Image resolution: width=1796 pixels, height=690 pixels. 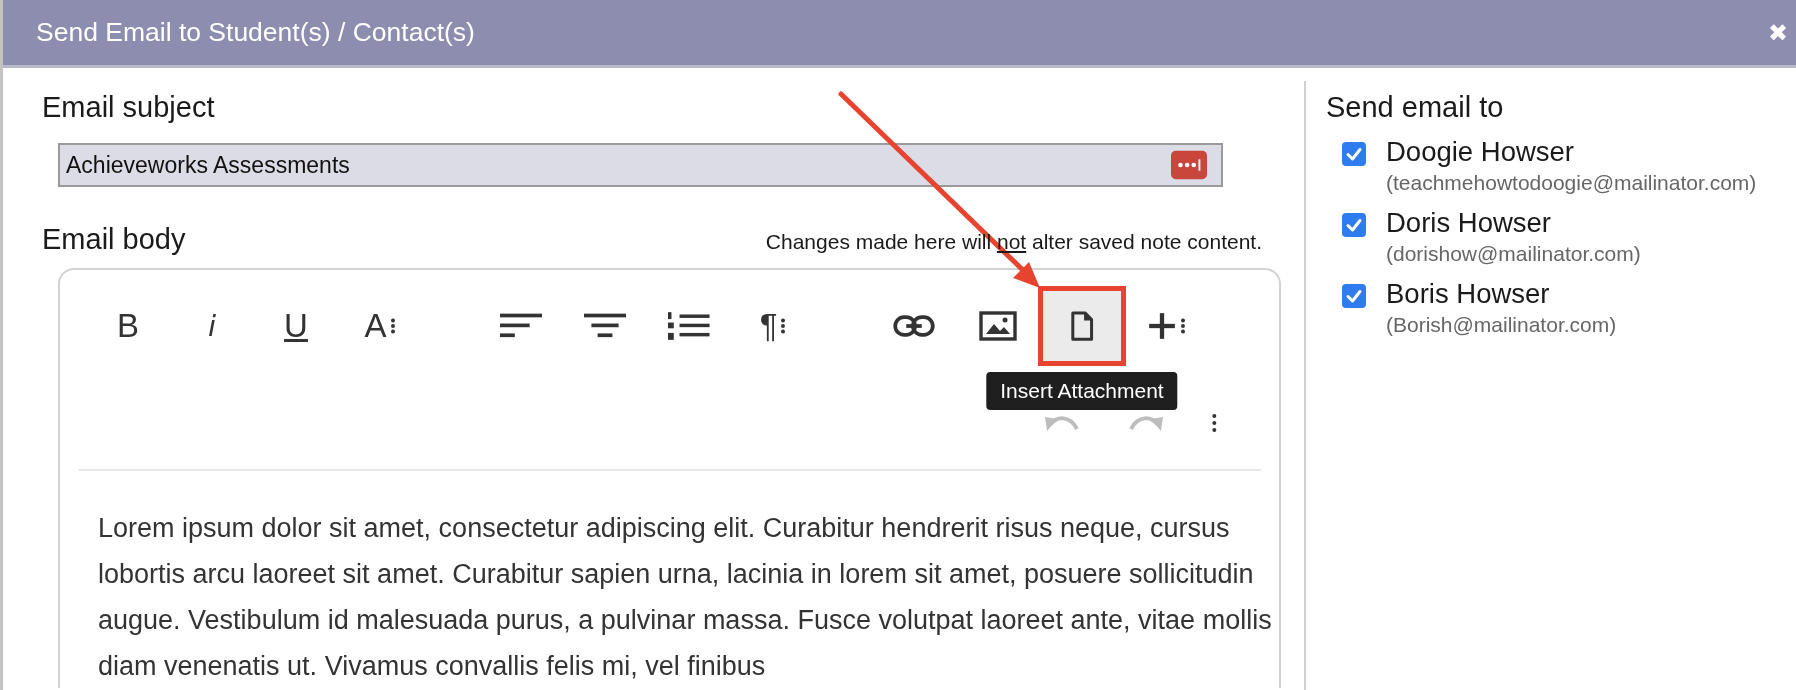 What do you see at coordinates (1082, 326) in the screenshot?
I see `file-icon` at bounding box center [1082, 326].